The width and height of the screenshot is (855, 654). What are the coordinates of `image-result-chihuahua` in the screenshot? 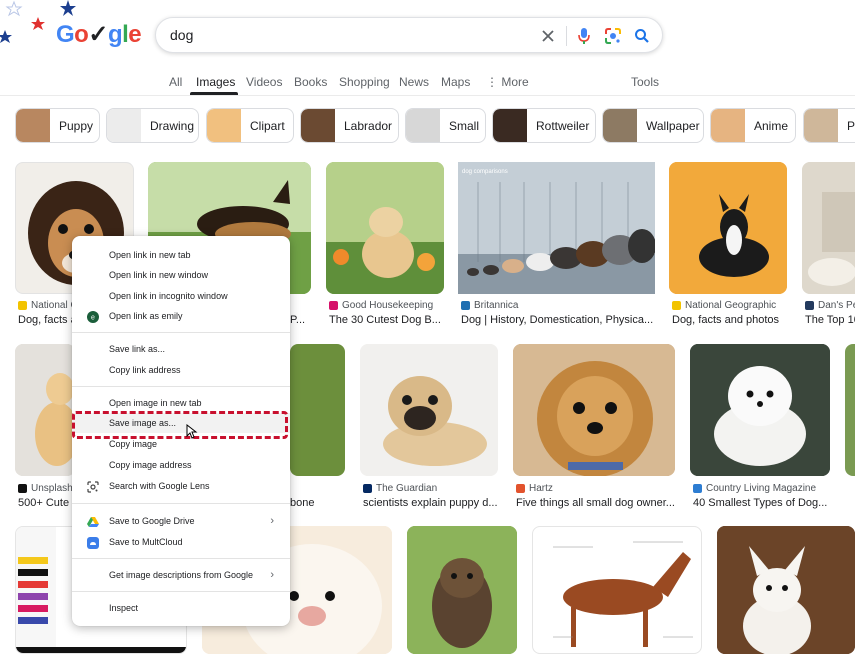 It's located at (786, 590).